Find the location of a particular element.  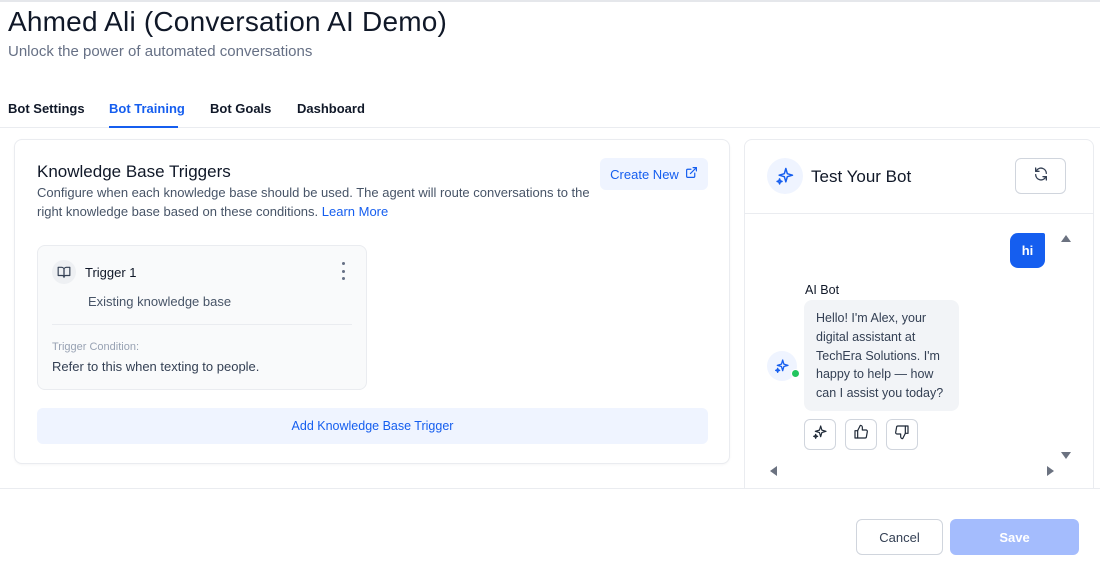

test-bot-header: Test Your Bot is located at coordinates (919, 177).